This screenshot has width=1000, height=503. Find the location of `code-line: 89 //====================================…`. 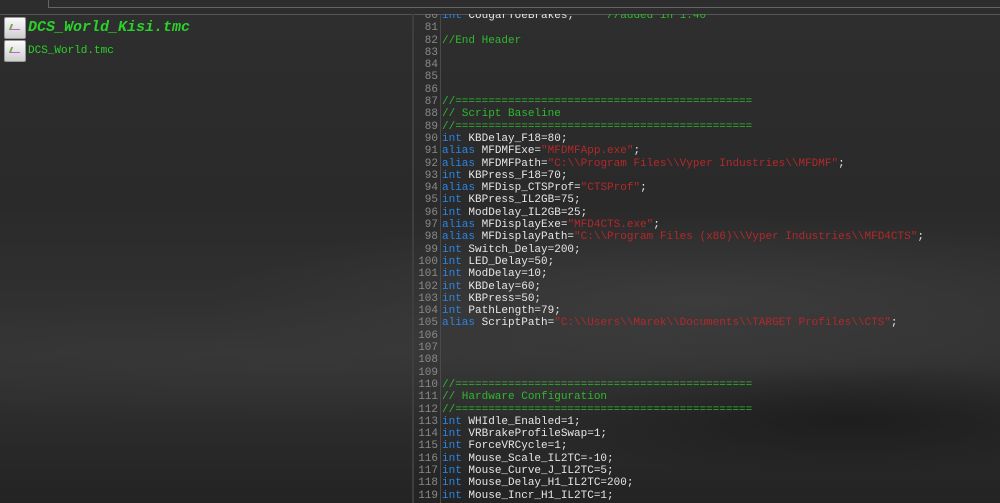

code-line: 89 //====================================… is located at coordinates (669, 127).